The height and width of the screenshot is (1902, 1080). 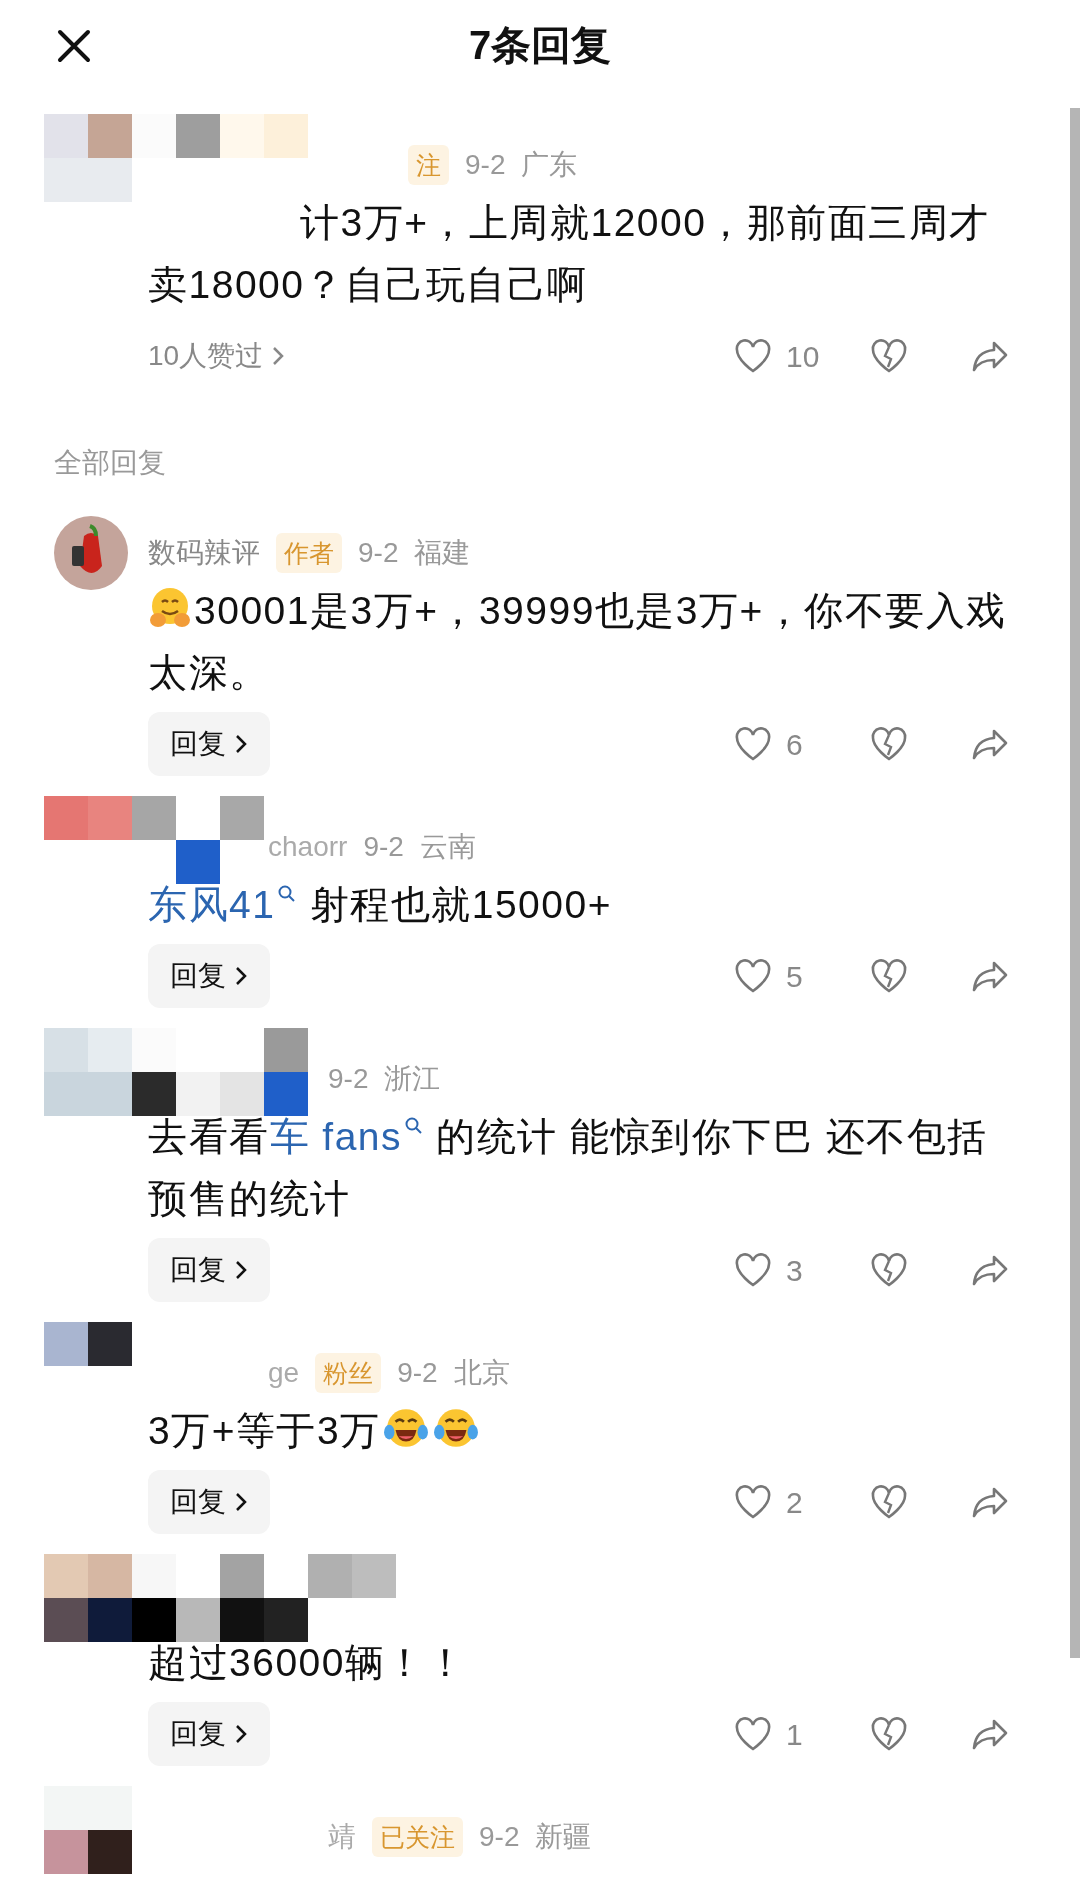 I want to click on close-icon, so click(x=74, y=46).